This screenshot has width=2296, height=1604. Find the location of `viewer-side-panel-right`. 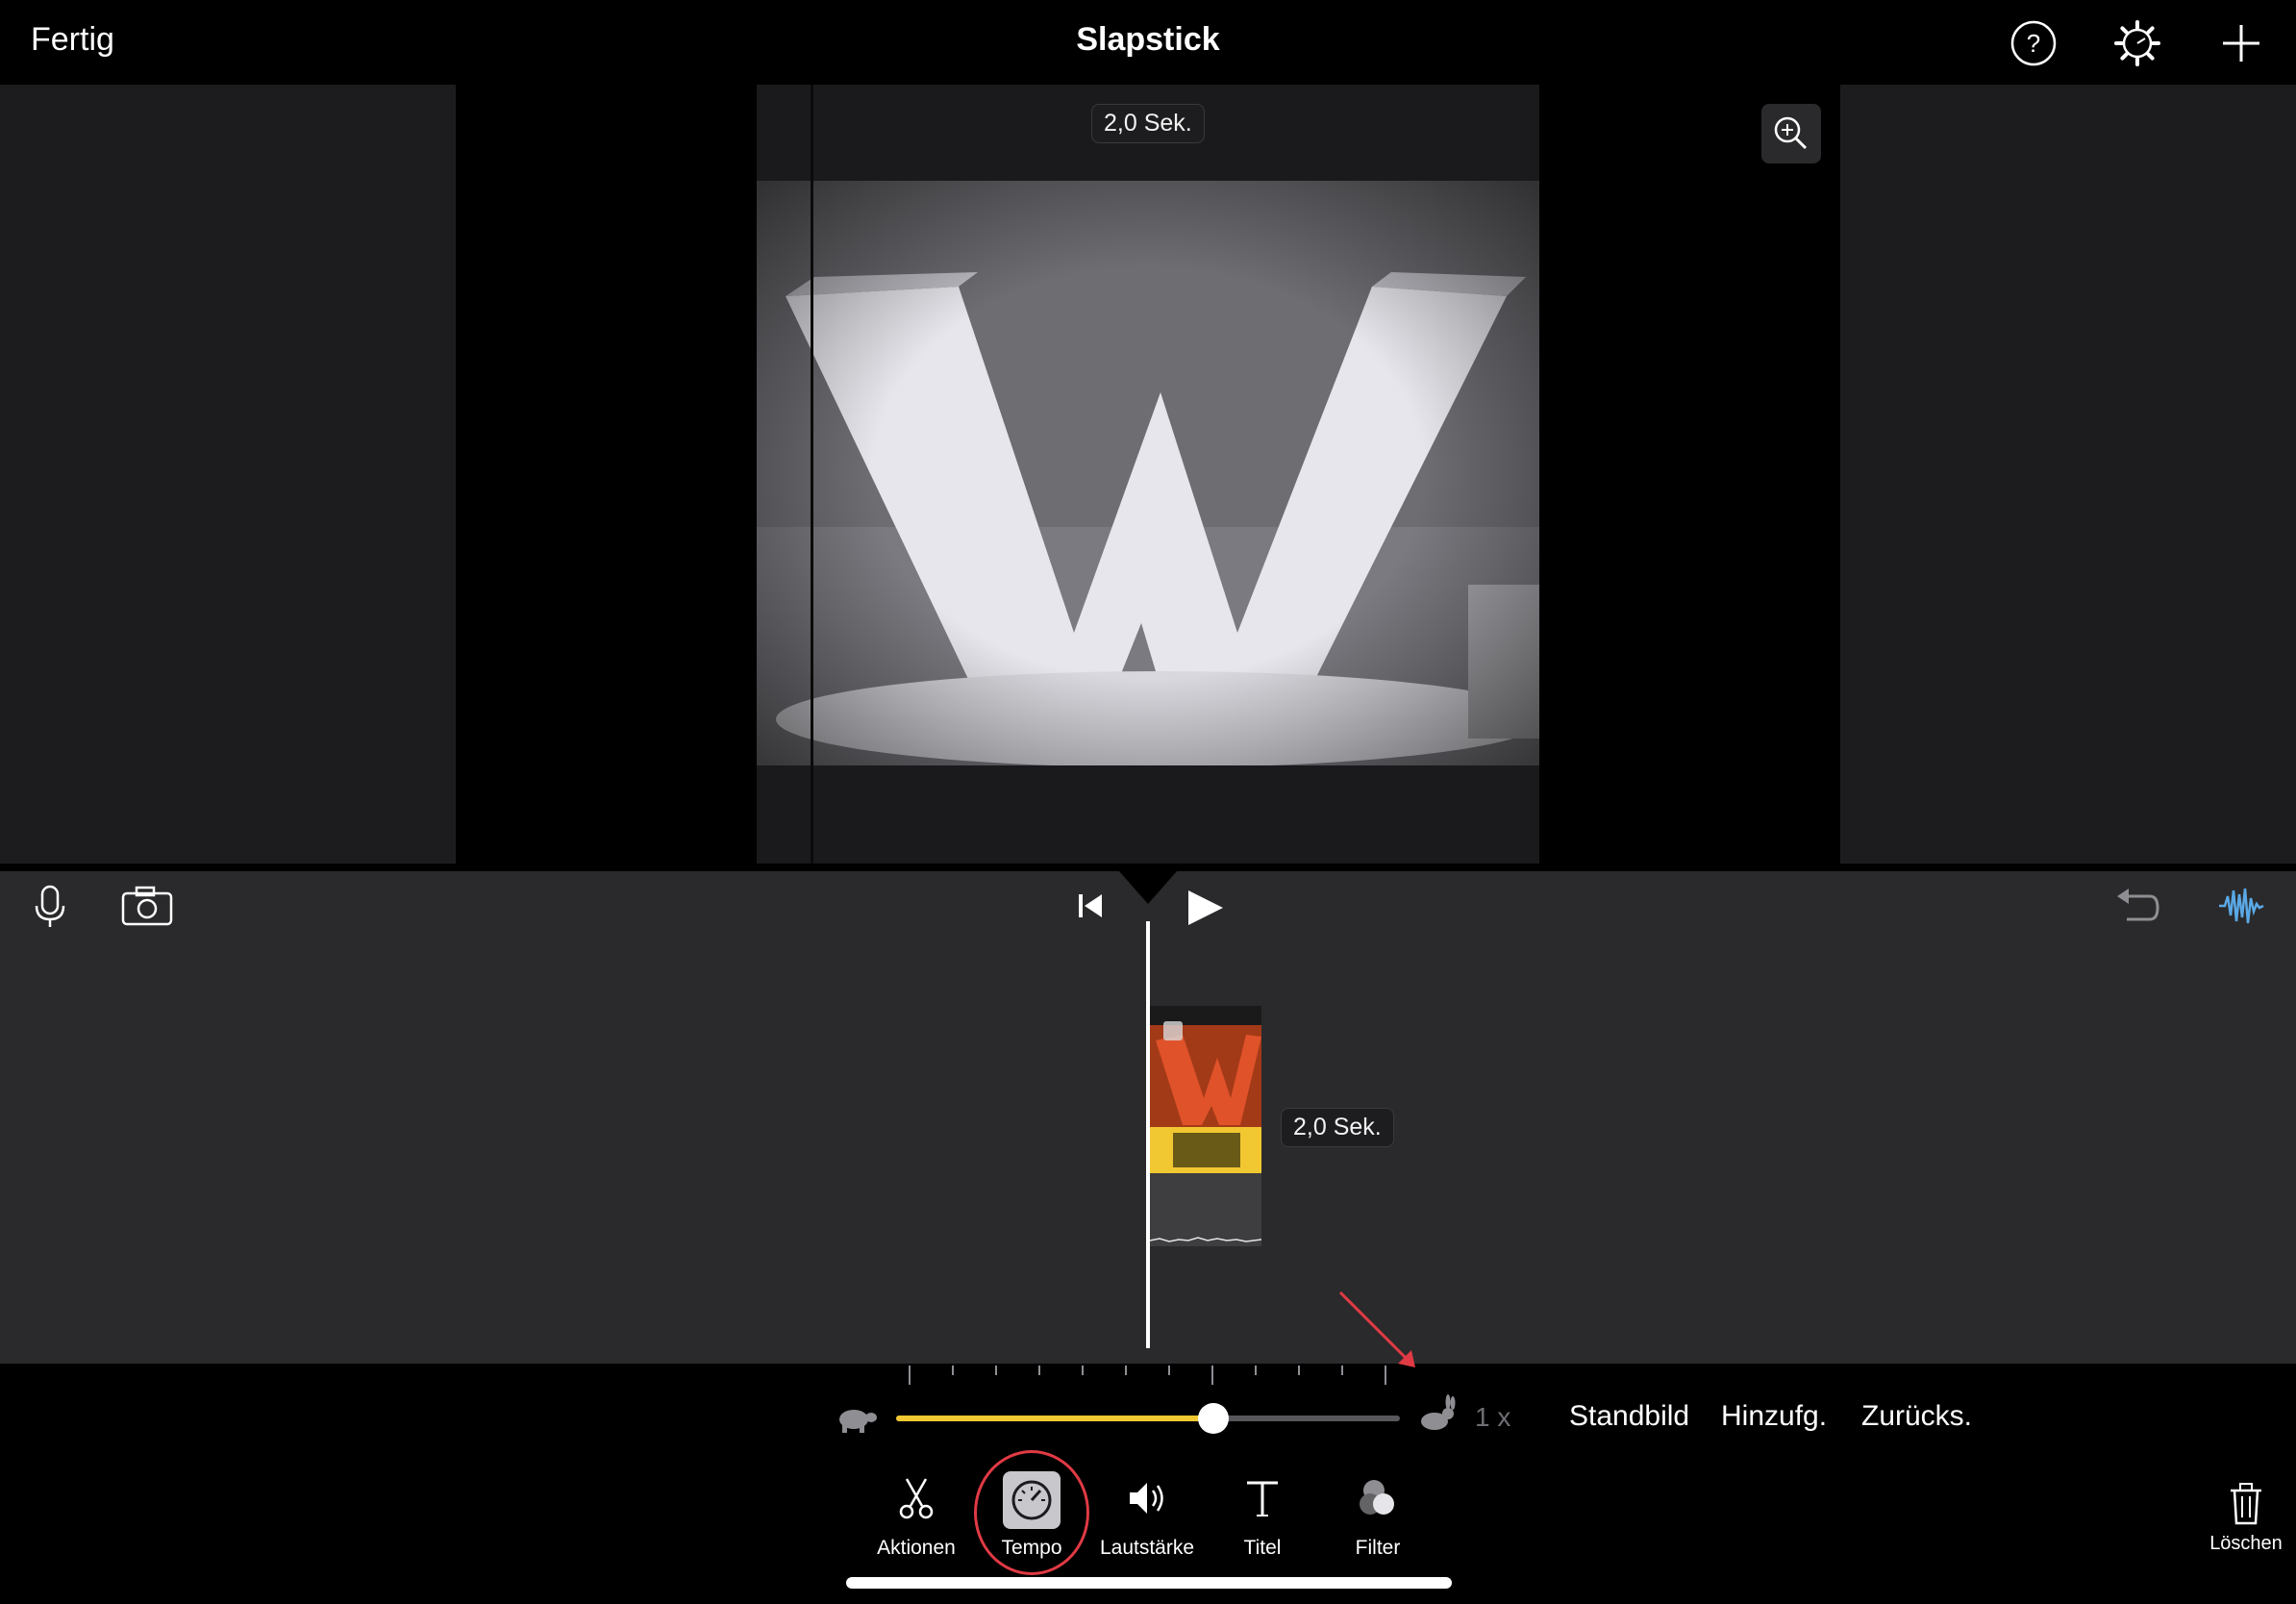

viewer-side-panel-right is located at coordinates (2068, 474).